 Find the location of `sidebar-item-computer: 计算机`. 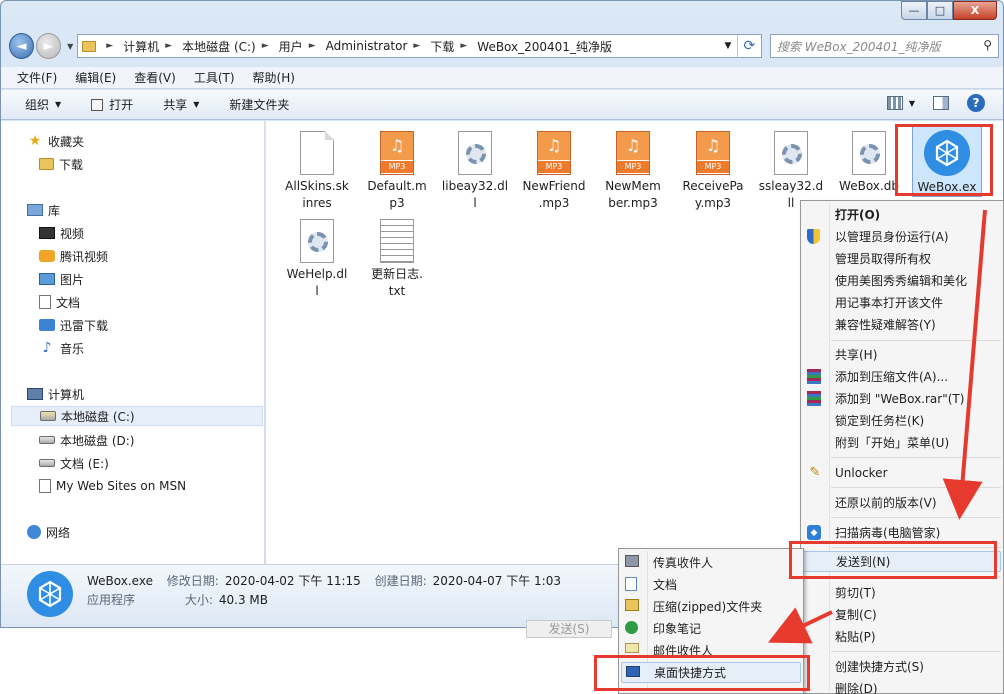

sidebar-item-computer: 计算机 is located at coordinates (55, 394).